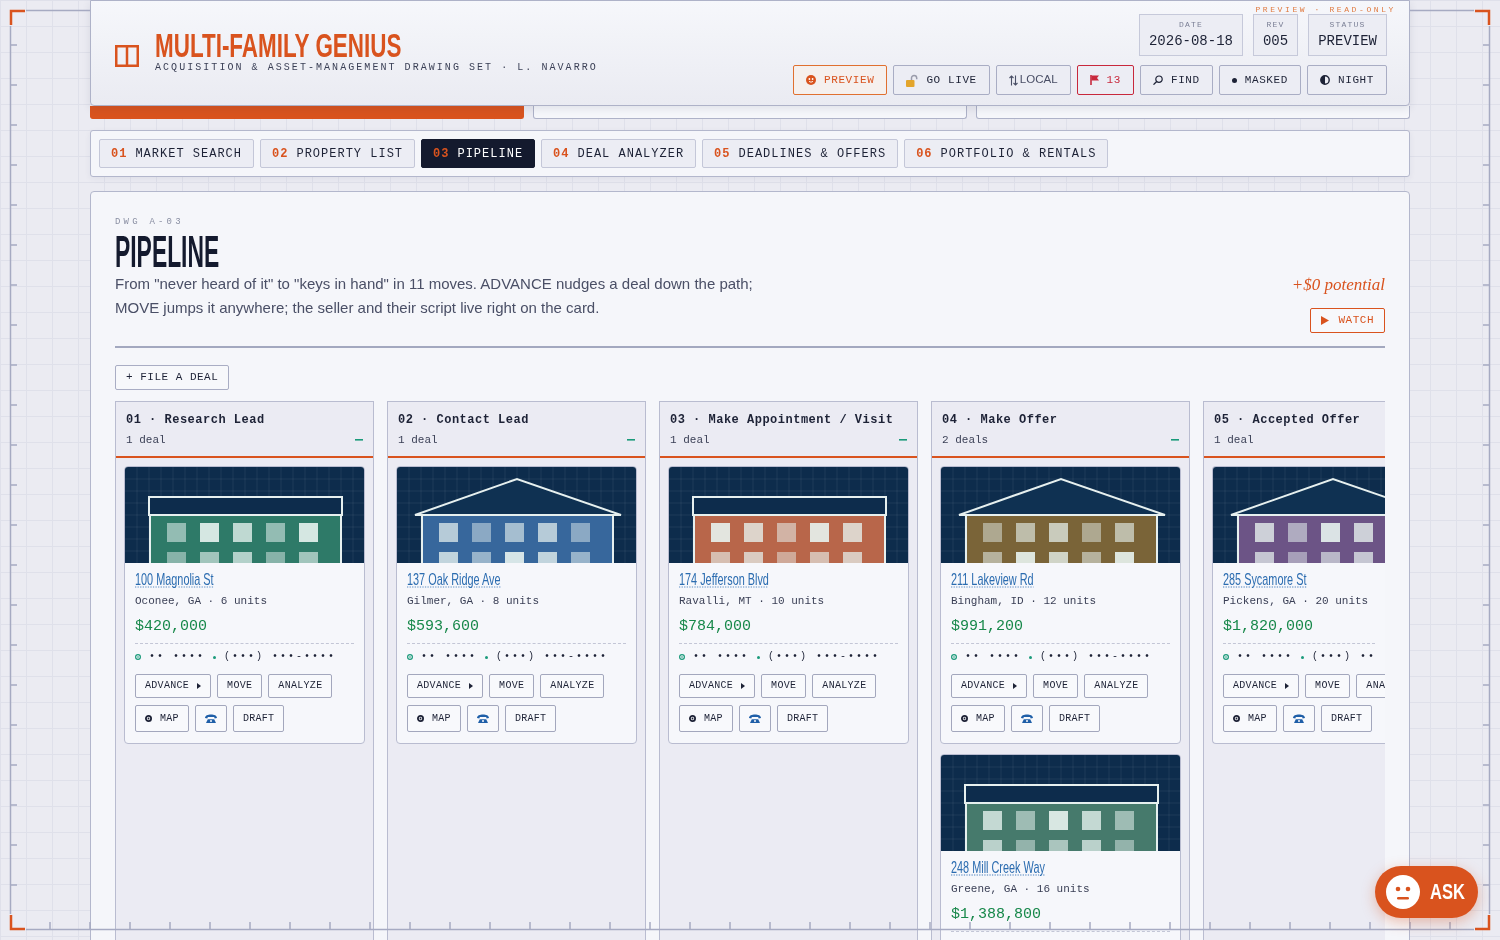 This screenshot has height=940, width=1500. What do you see at coordinates (1296, 601) in the screenshot?
I see `location-text: Pickens, GA · 20 units` at bounding box center [1296, 601].